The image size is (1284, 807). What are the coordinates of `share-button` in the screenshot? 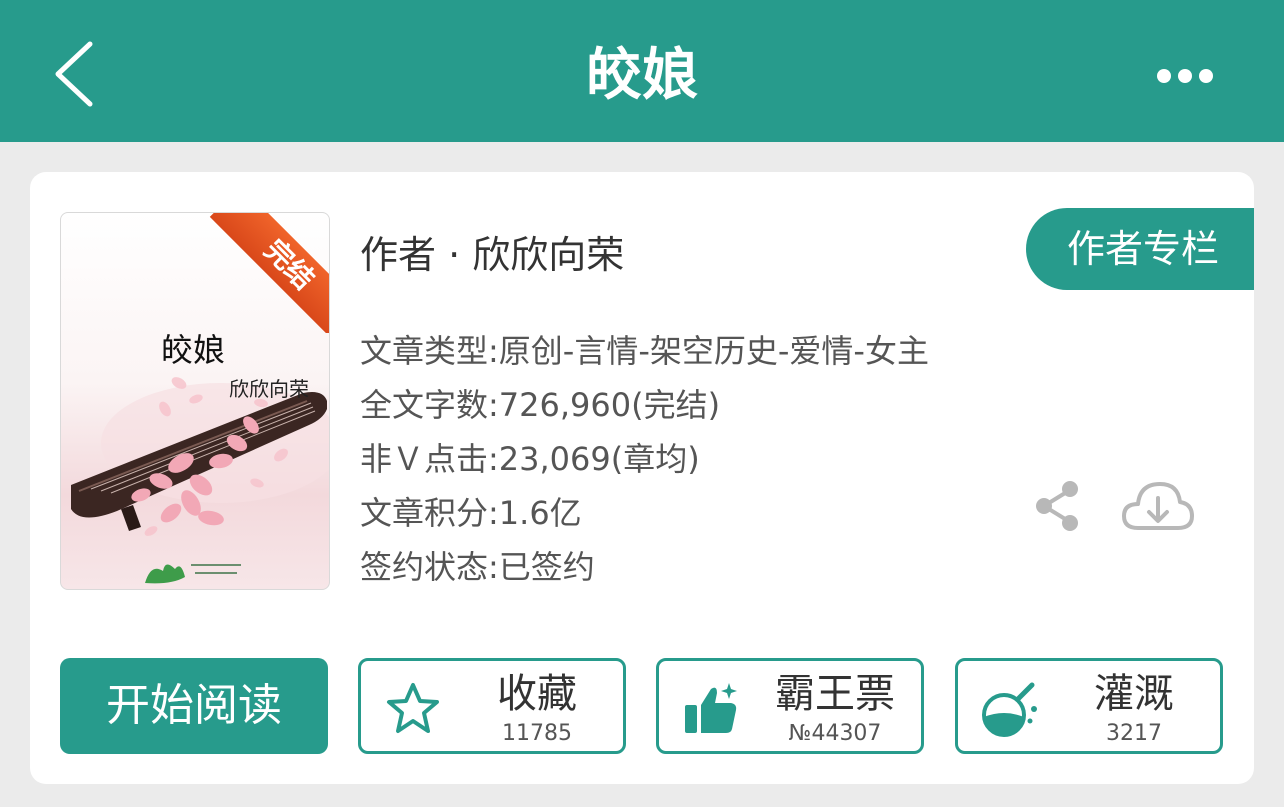 It's located at (1058, 506).